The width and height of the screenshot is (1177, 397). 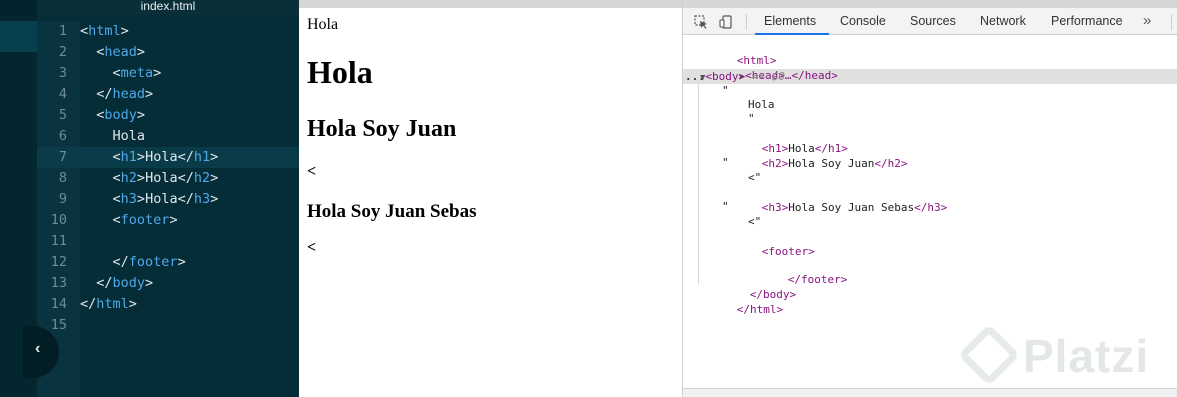 What do you see at coordinates (38, 348) in the screenshot?
I see `chevron-left-icon: ‹` at bounding box center [38, 348].